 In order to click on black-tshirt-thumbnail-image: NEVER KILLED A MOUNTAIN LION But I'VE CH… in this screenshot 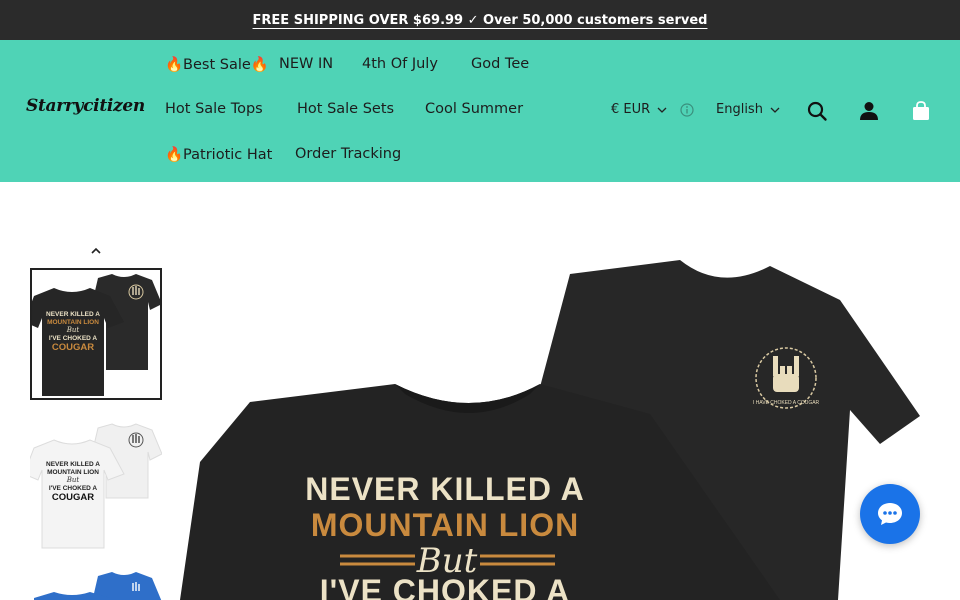, I will do `click(96, 334)`.